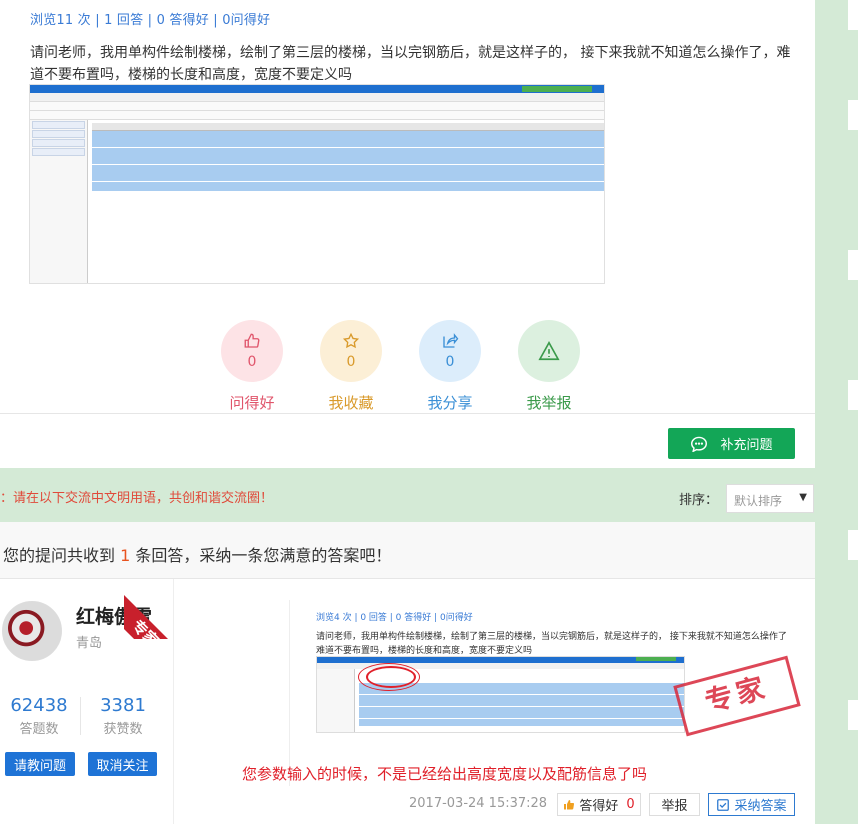 The height and width of the screenshot is (824, 858). What do you see at coordinates (746, 445) in the screenshot?
I see `supplement-question-label: 补充问题` at bounding box center [746, 445].